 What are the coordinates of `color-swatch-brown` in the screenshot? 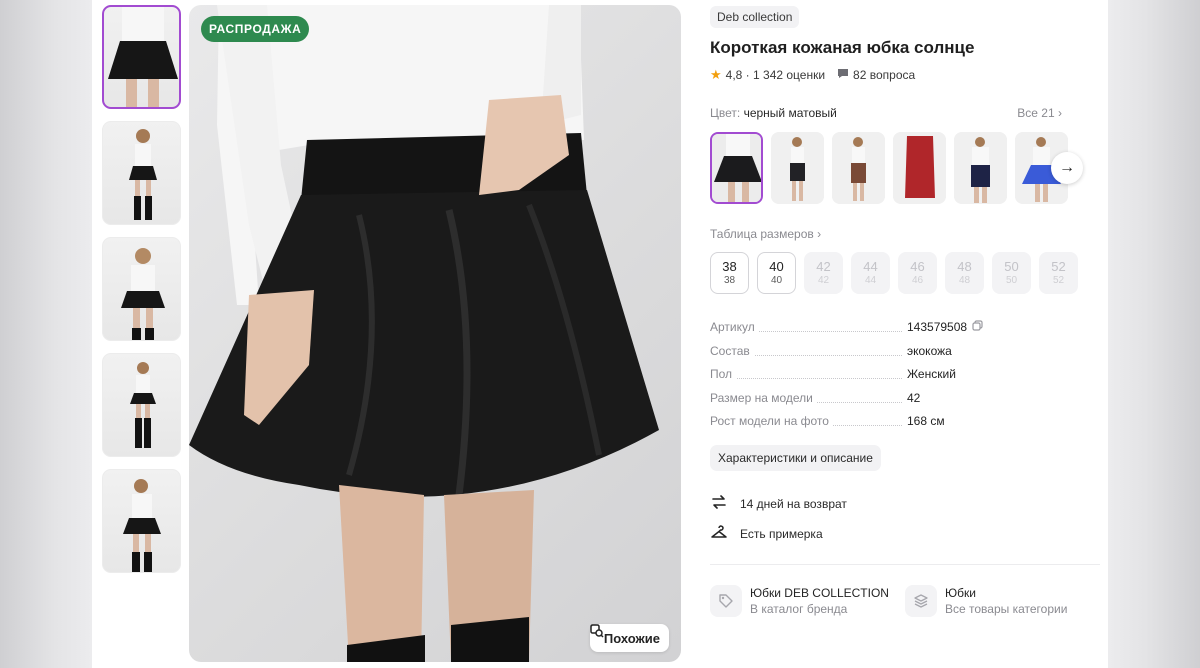 It's located at (858, 168).